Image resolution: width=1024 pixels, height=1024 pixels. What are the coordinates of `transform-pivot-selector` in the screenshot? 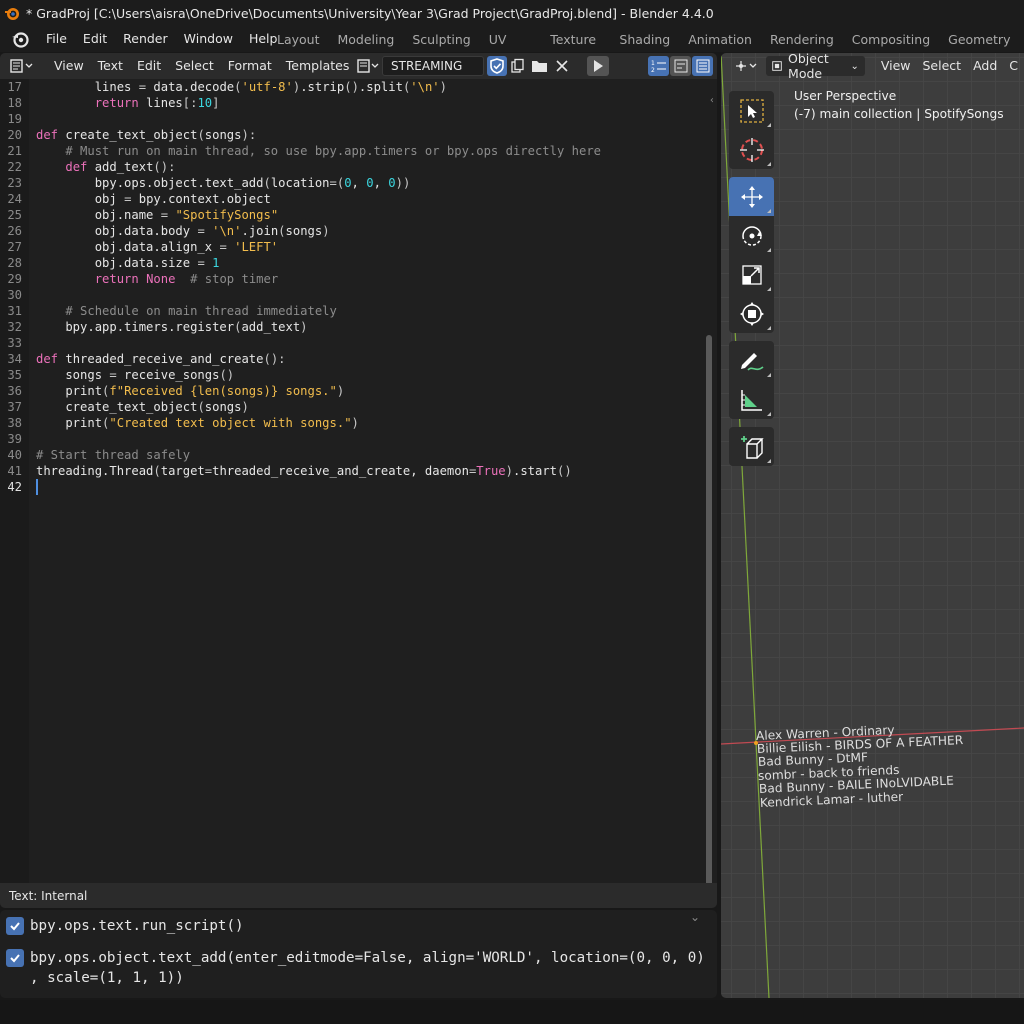 It's located at (746, 66).